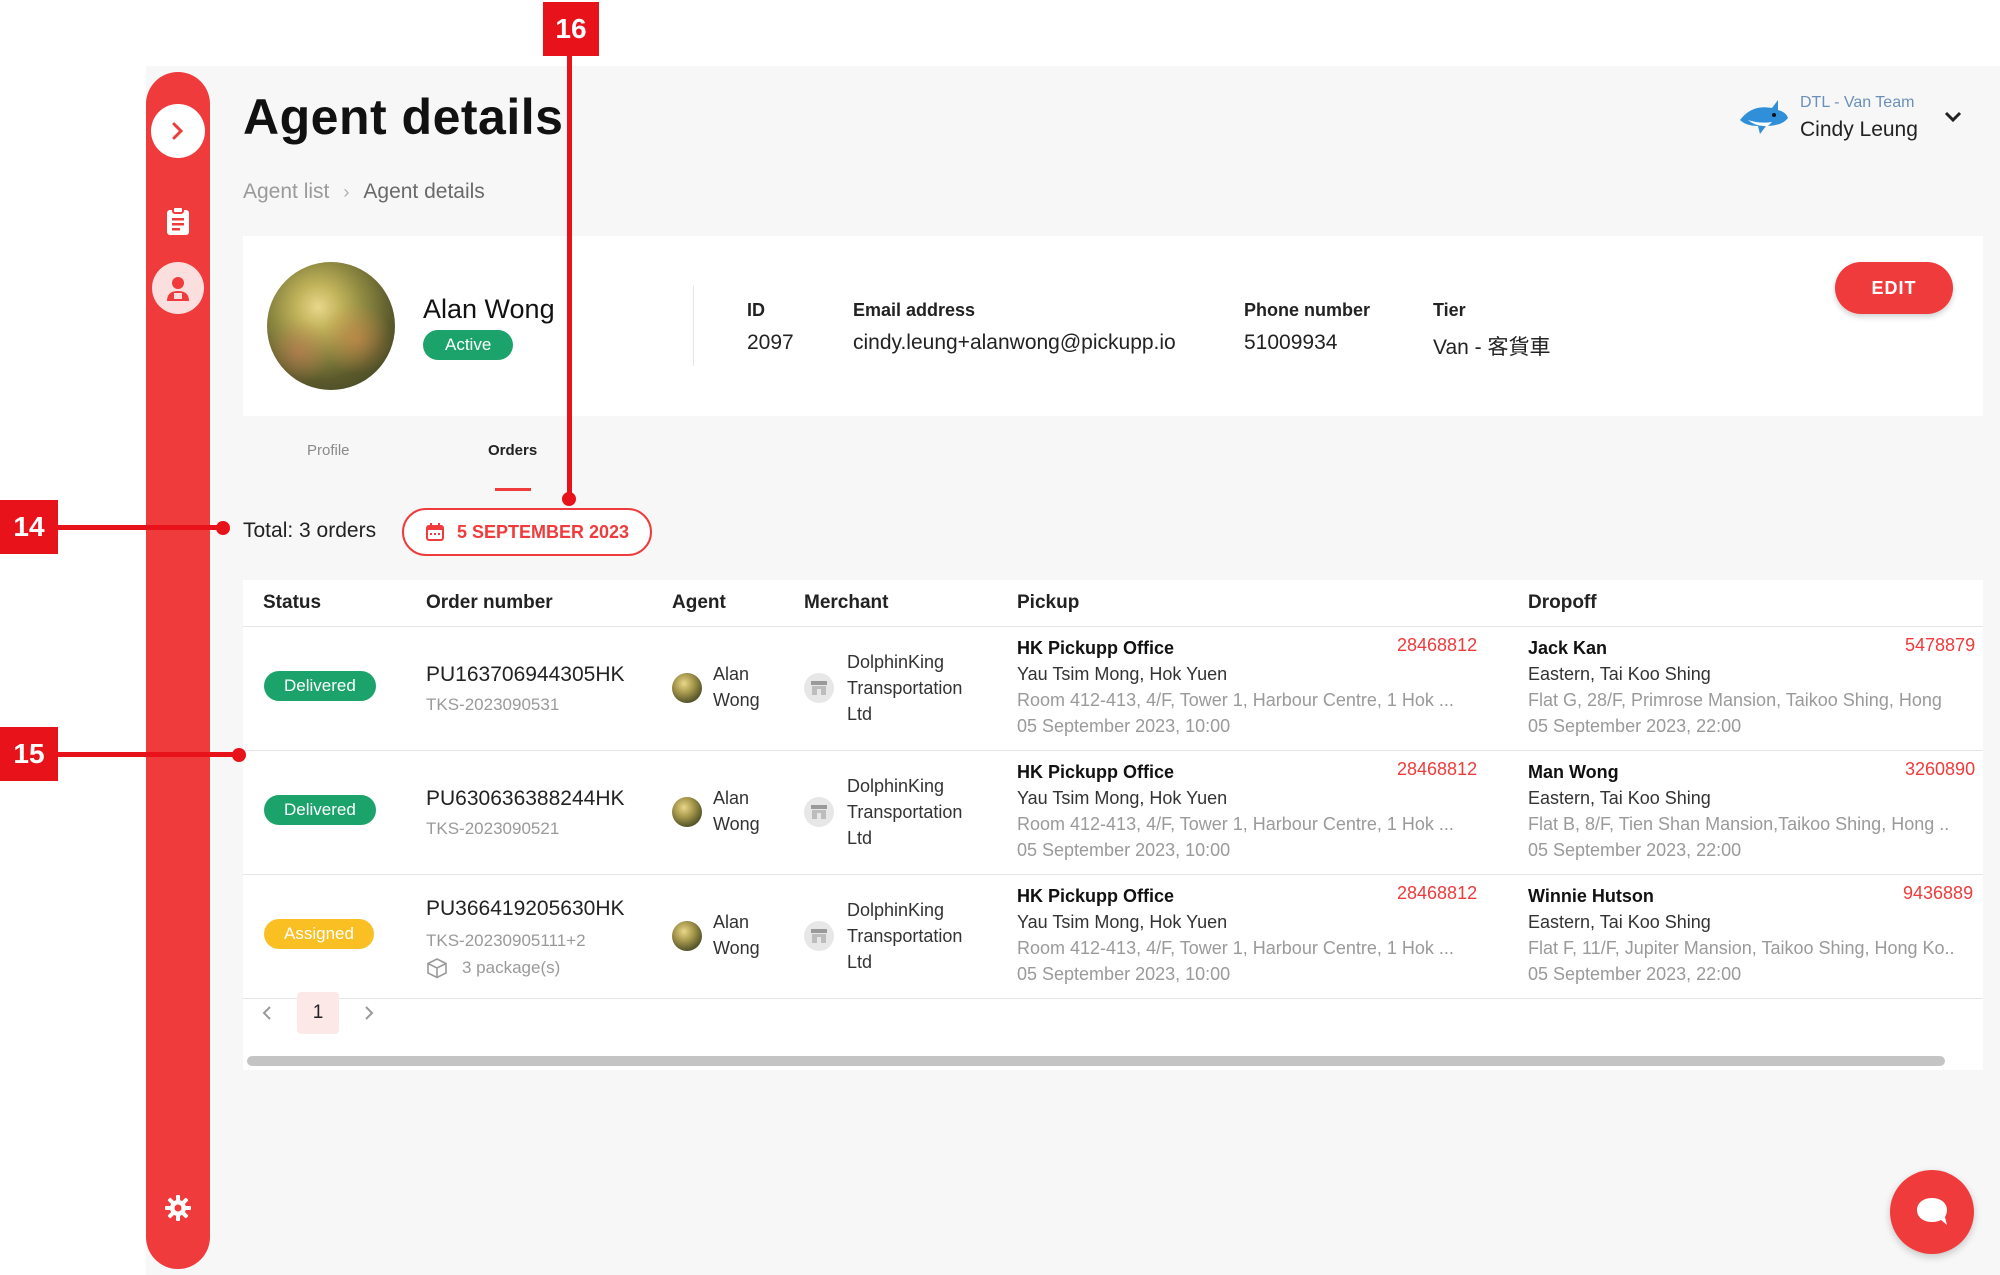  I want to click on sidebar-expand-button, so click(178, 131).